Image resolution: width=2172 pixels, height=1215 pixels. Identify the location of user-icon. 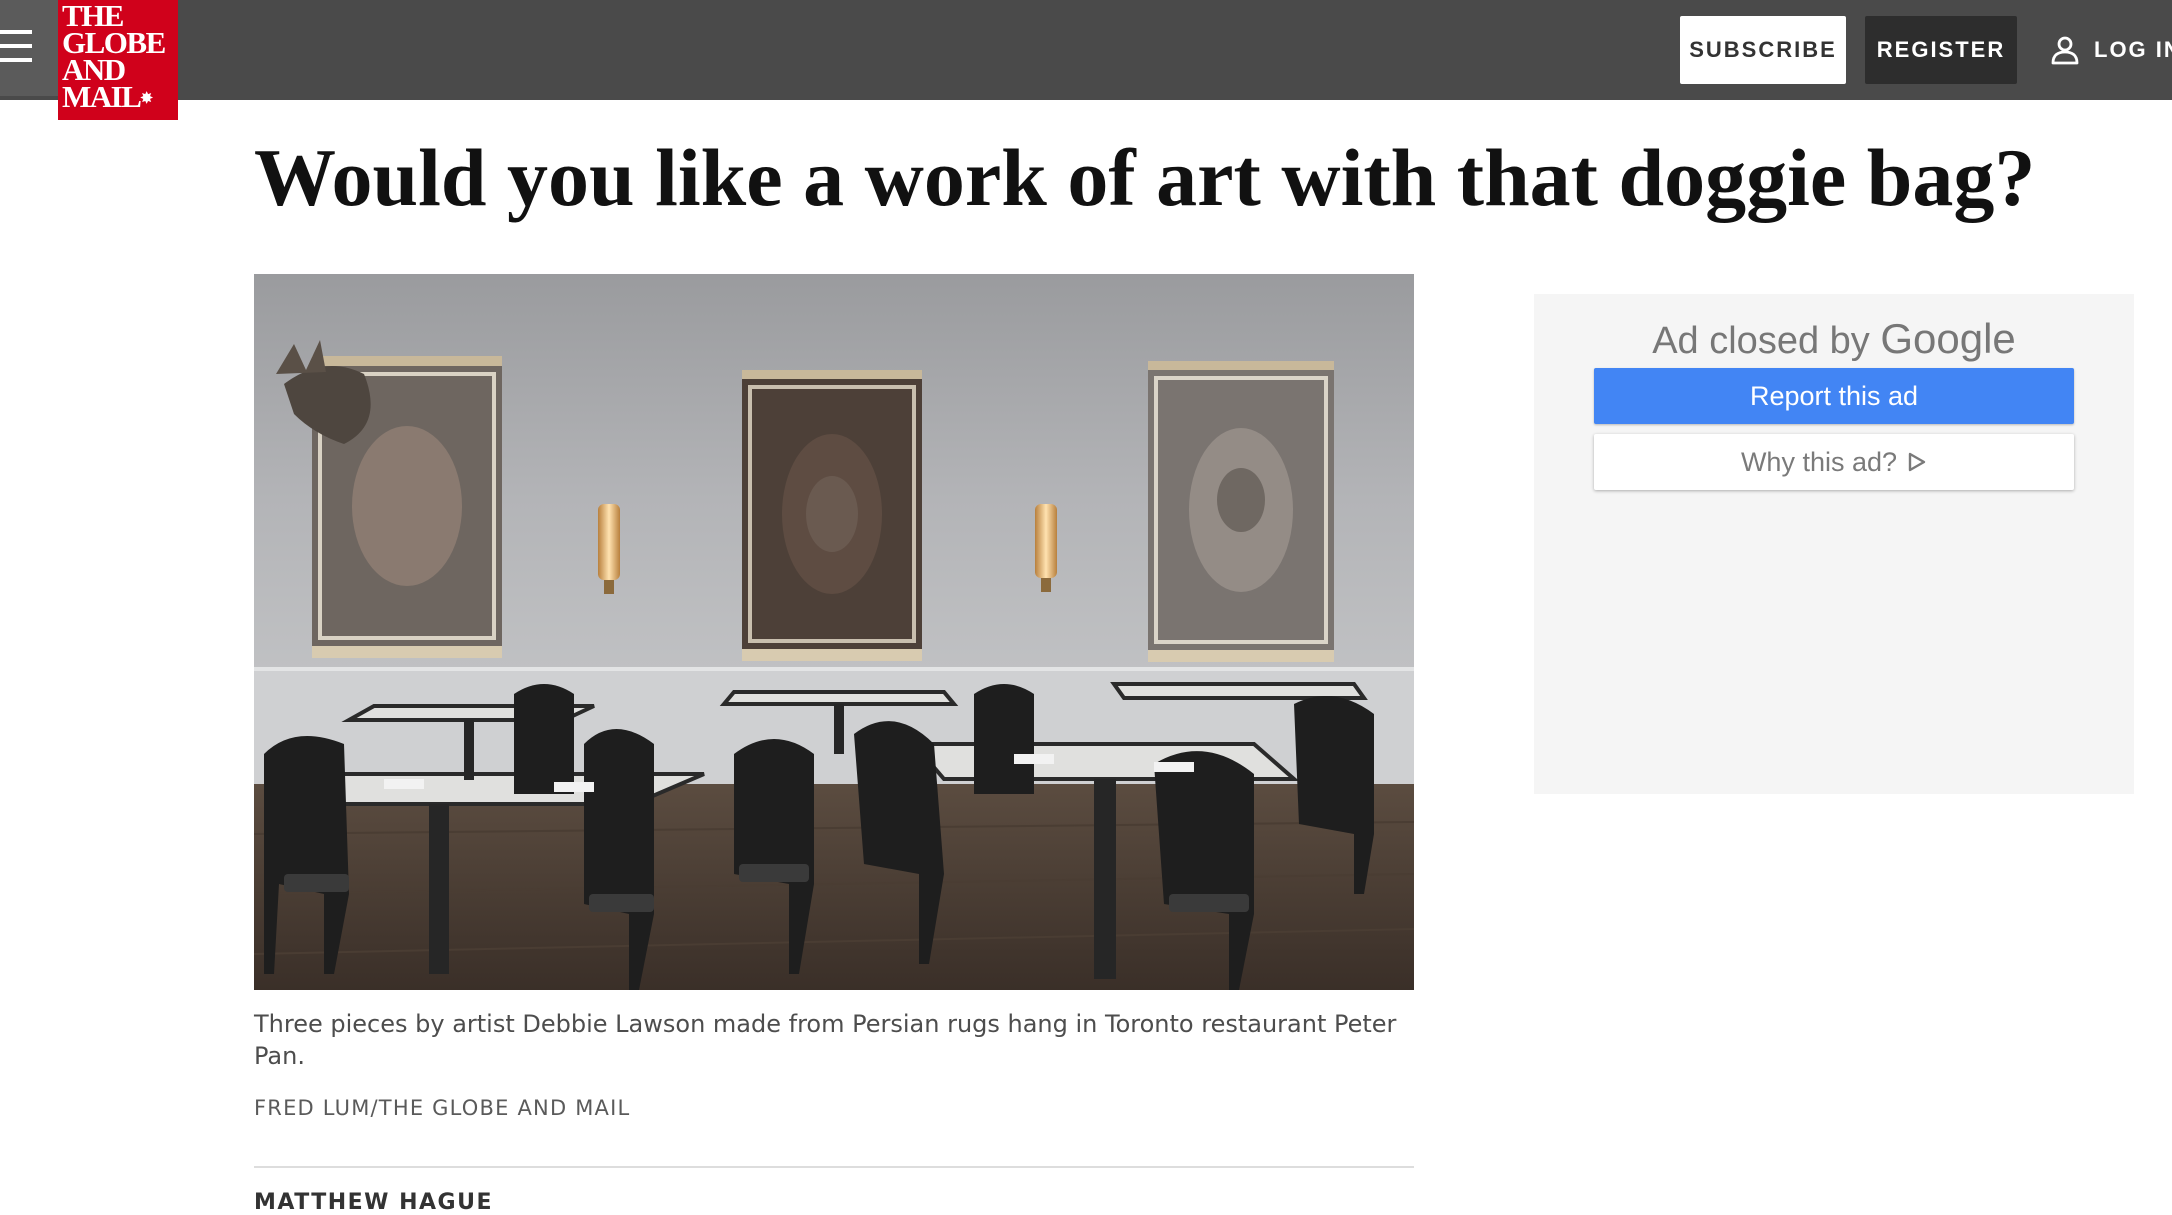
(2065, 50).